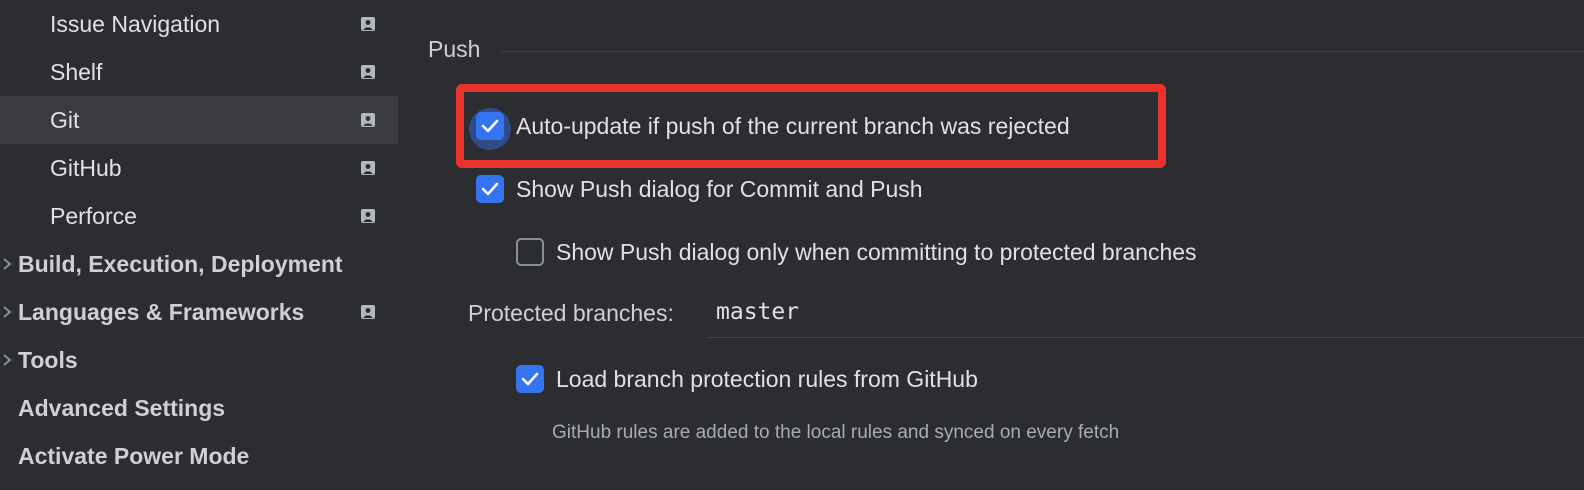 This screenshot has width=1584, height=490. Describe the element at coordinates (161, 311) in the screenshot. I see `sidebar-item-label: Languages & Frameworks` at that location.